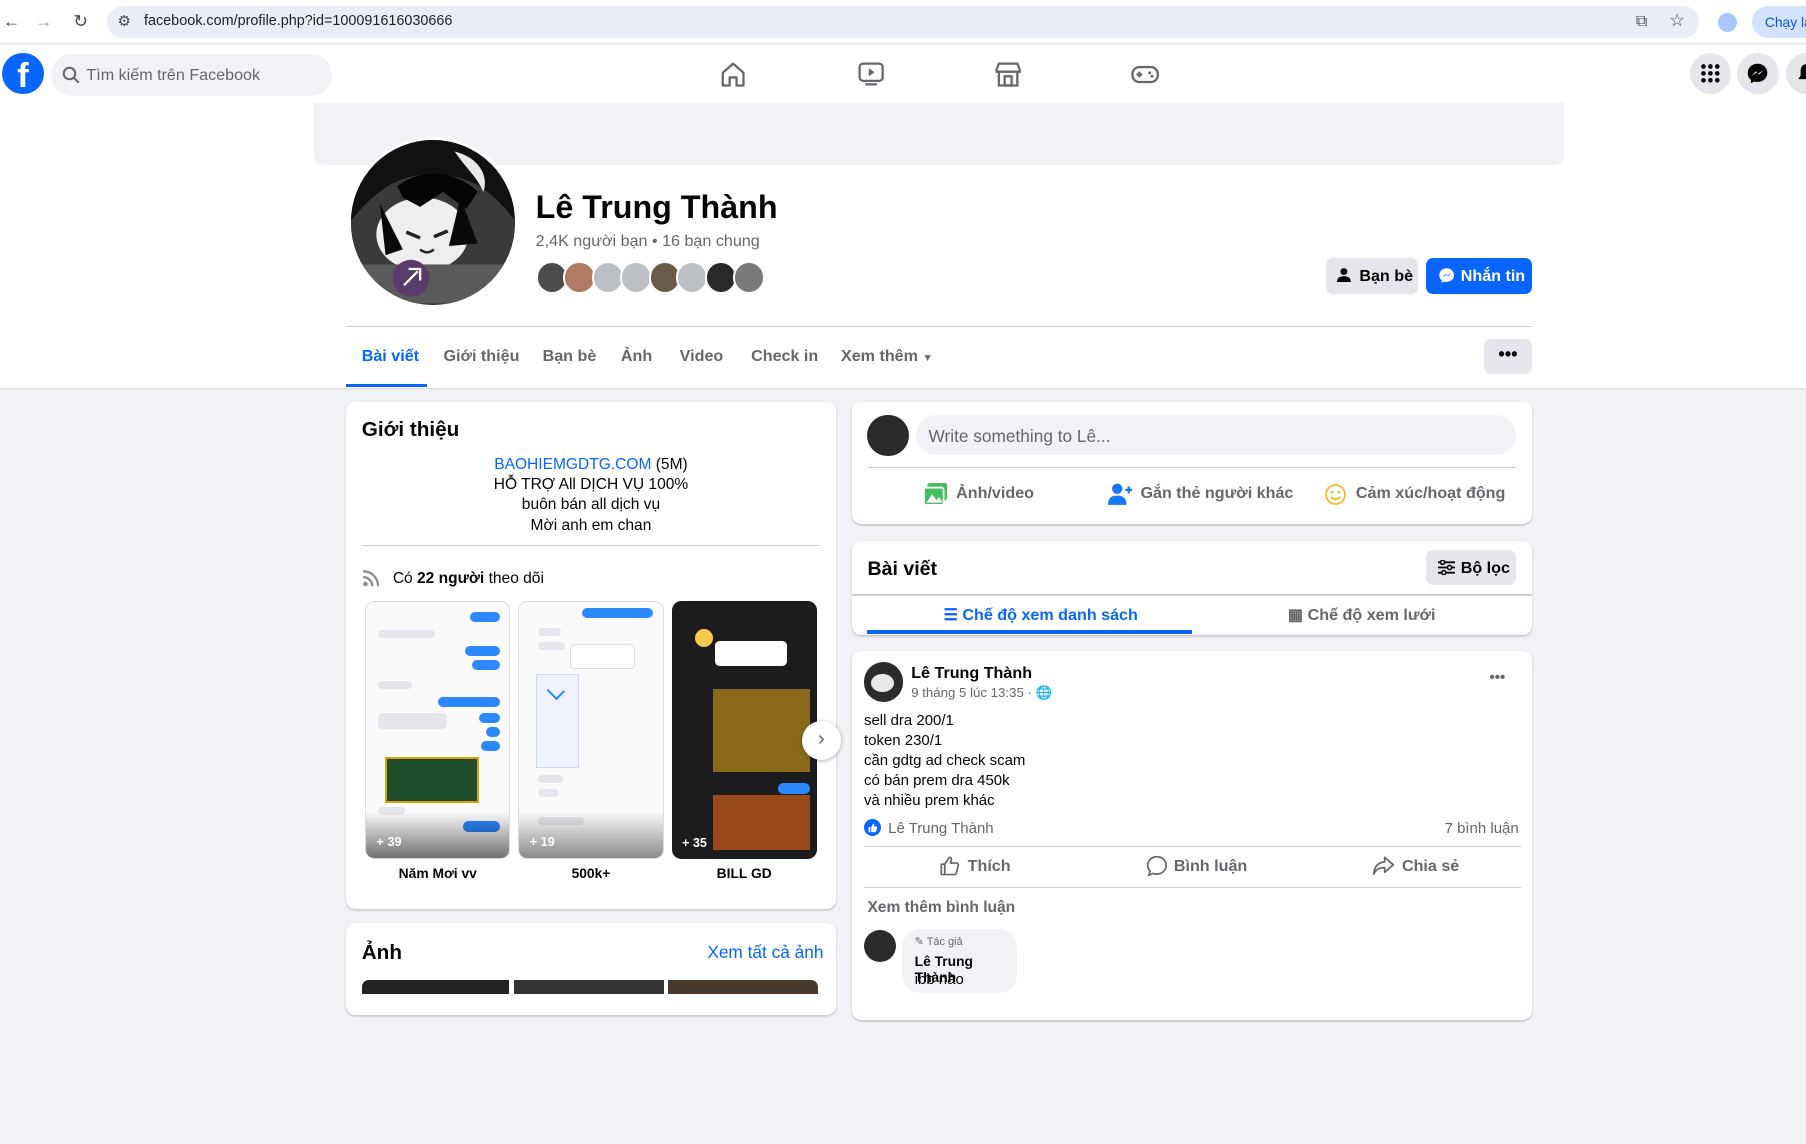  Describe the element at coordinates (1383, 865) in the screenshot. I see `share-icon` at that location.